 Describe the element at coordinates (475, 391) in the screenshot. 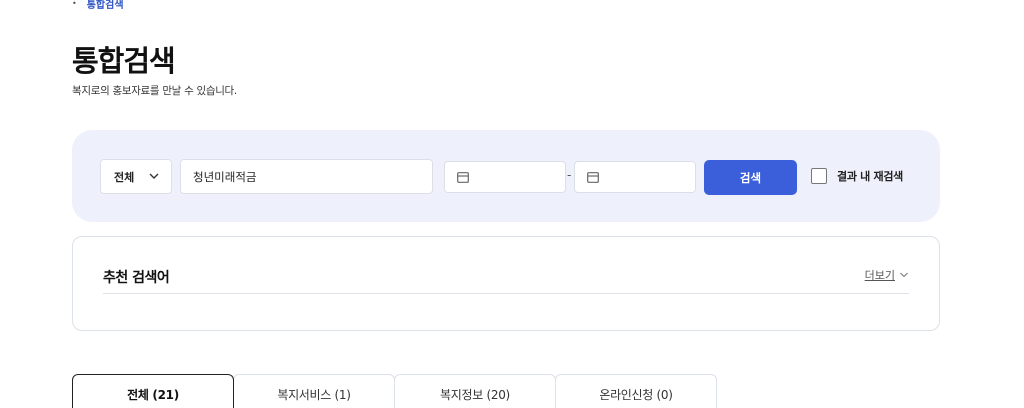

I see `tab-welfare-info: 복지정보 (20)` at that location.